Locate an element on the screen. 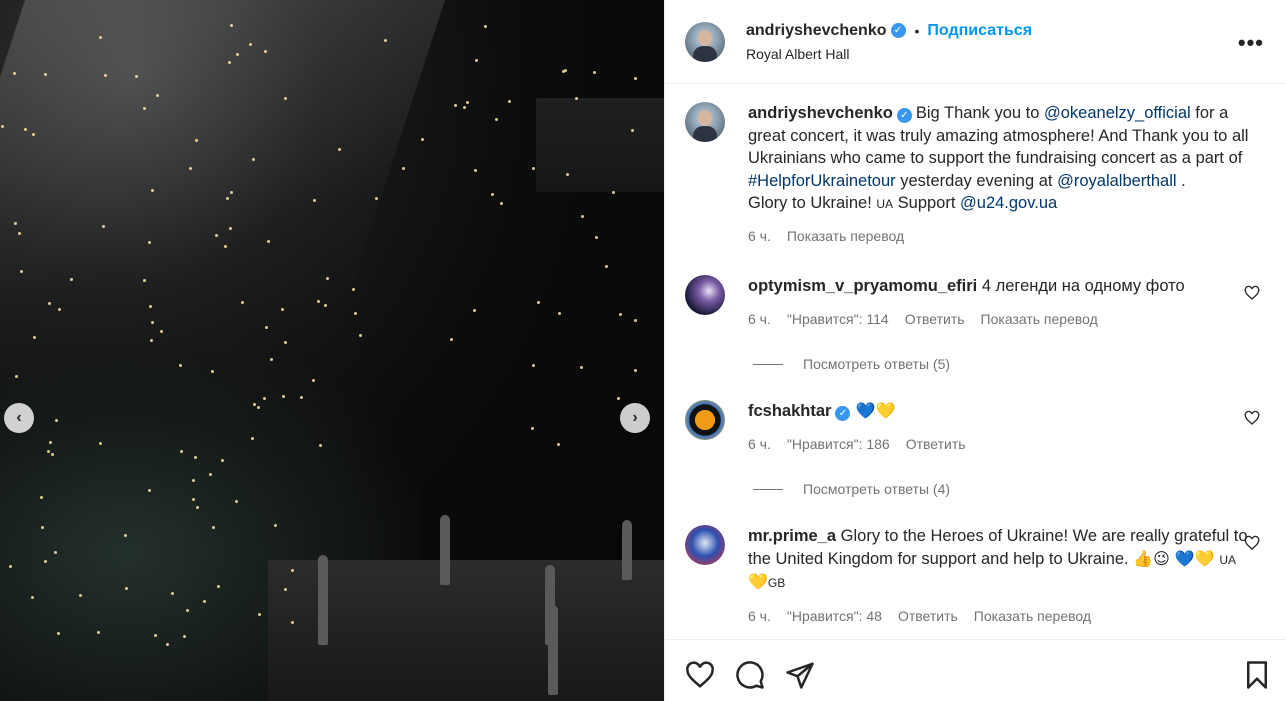 The image size is (1286, 701). heart-icon is located at coordinates (700, 675).